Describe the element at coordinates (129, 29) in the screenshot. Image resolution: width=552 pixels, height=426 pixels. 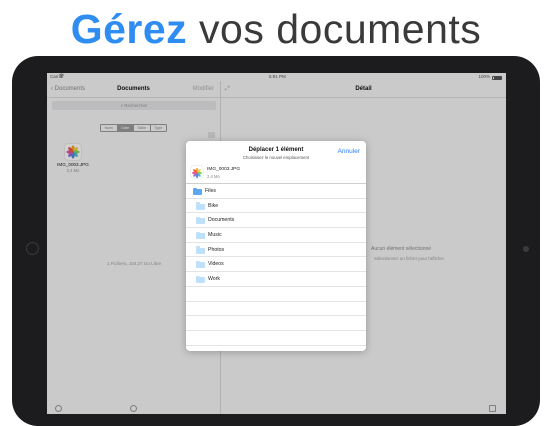
I see `headline-highlight: Gérez` at that location.